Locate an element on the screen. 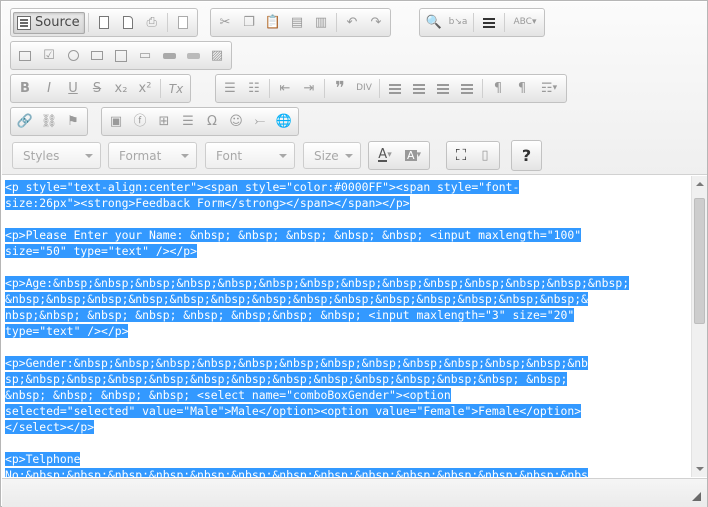  smiley-icon: ☺ is located at coordinates (236, 121).